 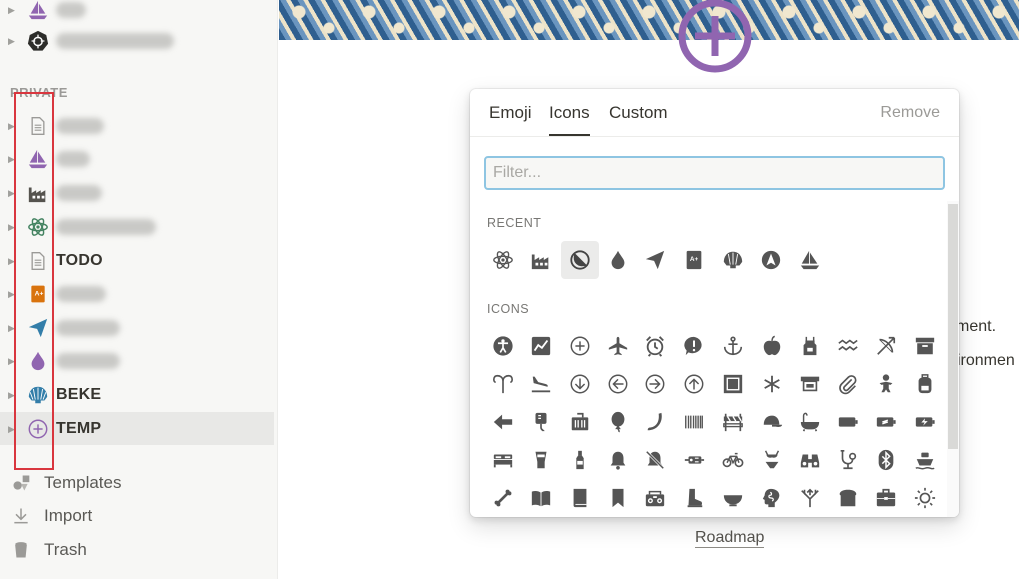 I want to click on page-icon-add-circle, so click(x=715, y=38).